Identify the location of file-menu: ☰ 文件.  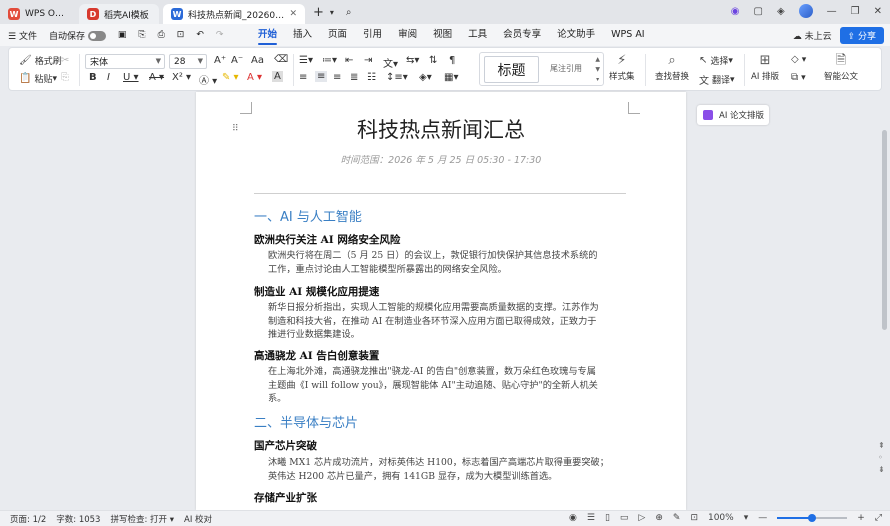
(22, 35).